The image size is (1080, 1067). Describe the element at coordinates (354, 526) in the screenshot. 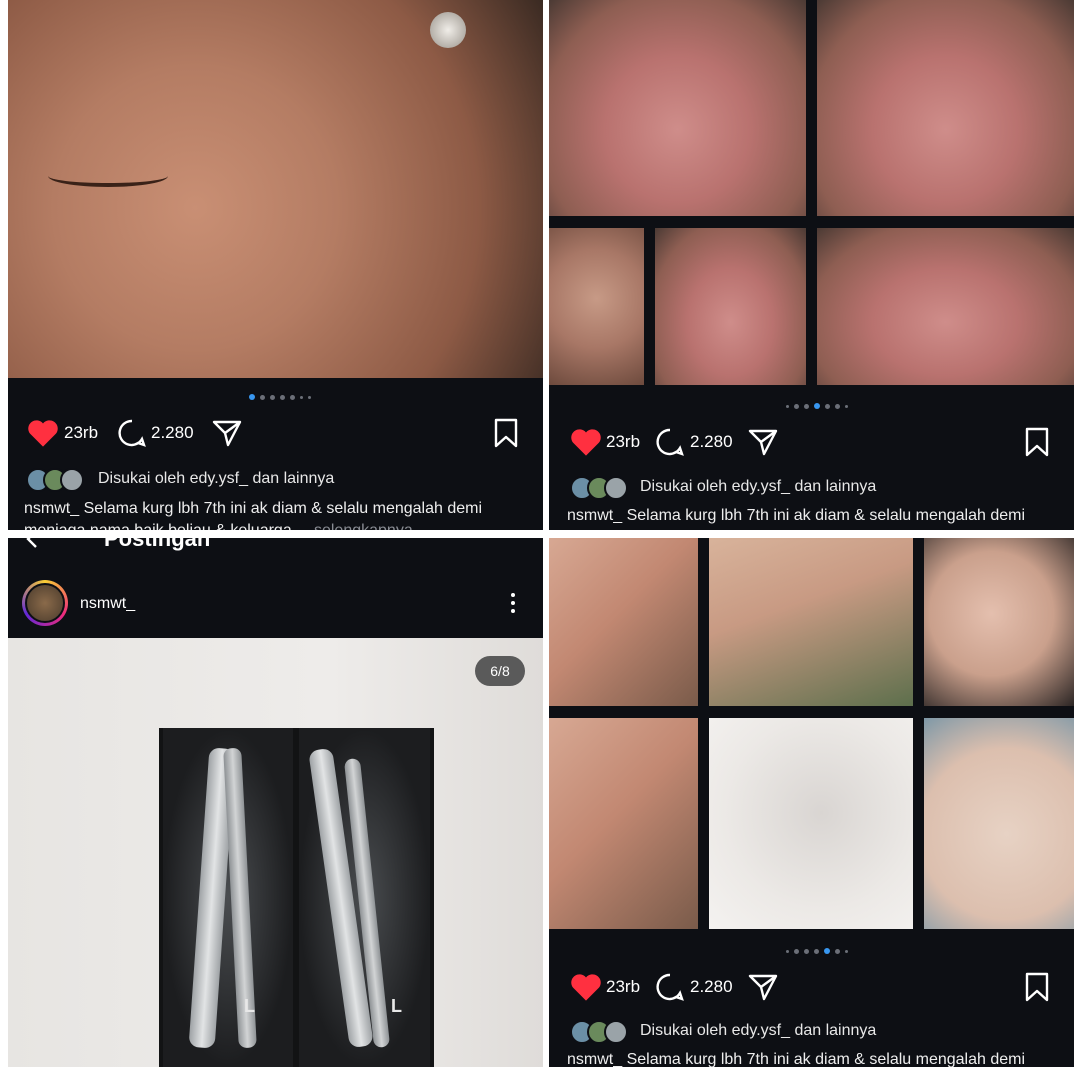

I see `more-link: ... selengkapnya` at that location.